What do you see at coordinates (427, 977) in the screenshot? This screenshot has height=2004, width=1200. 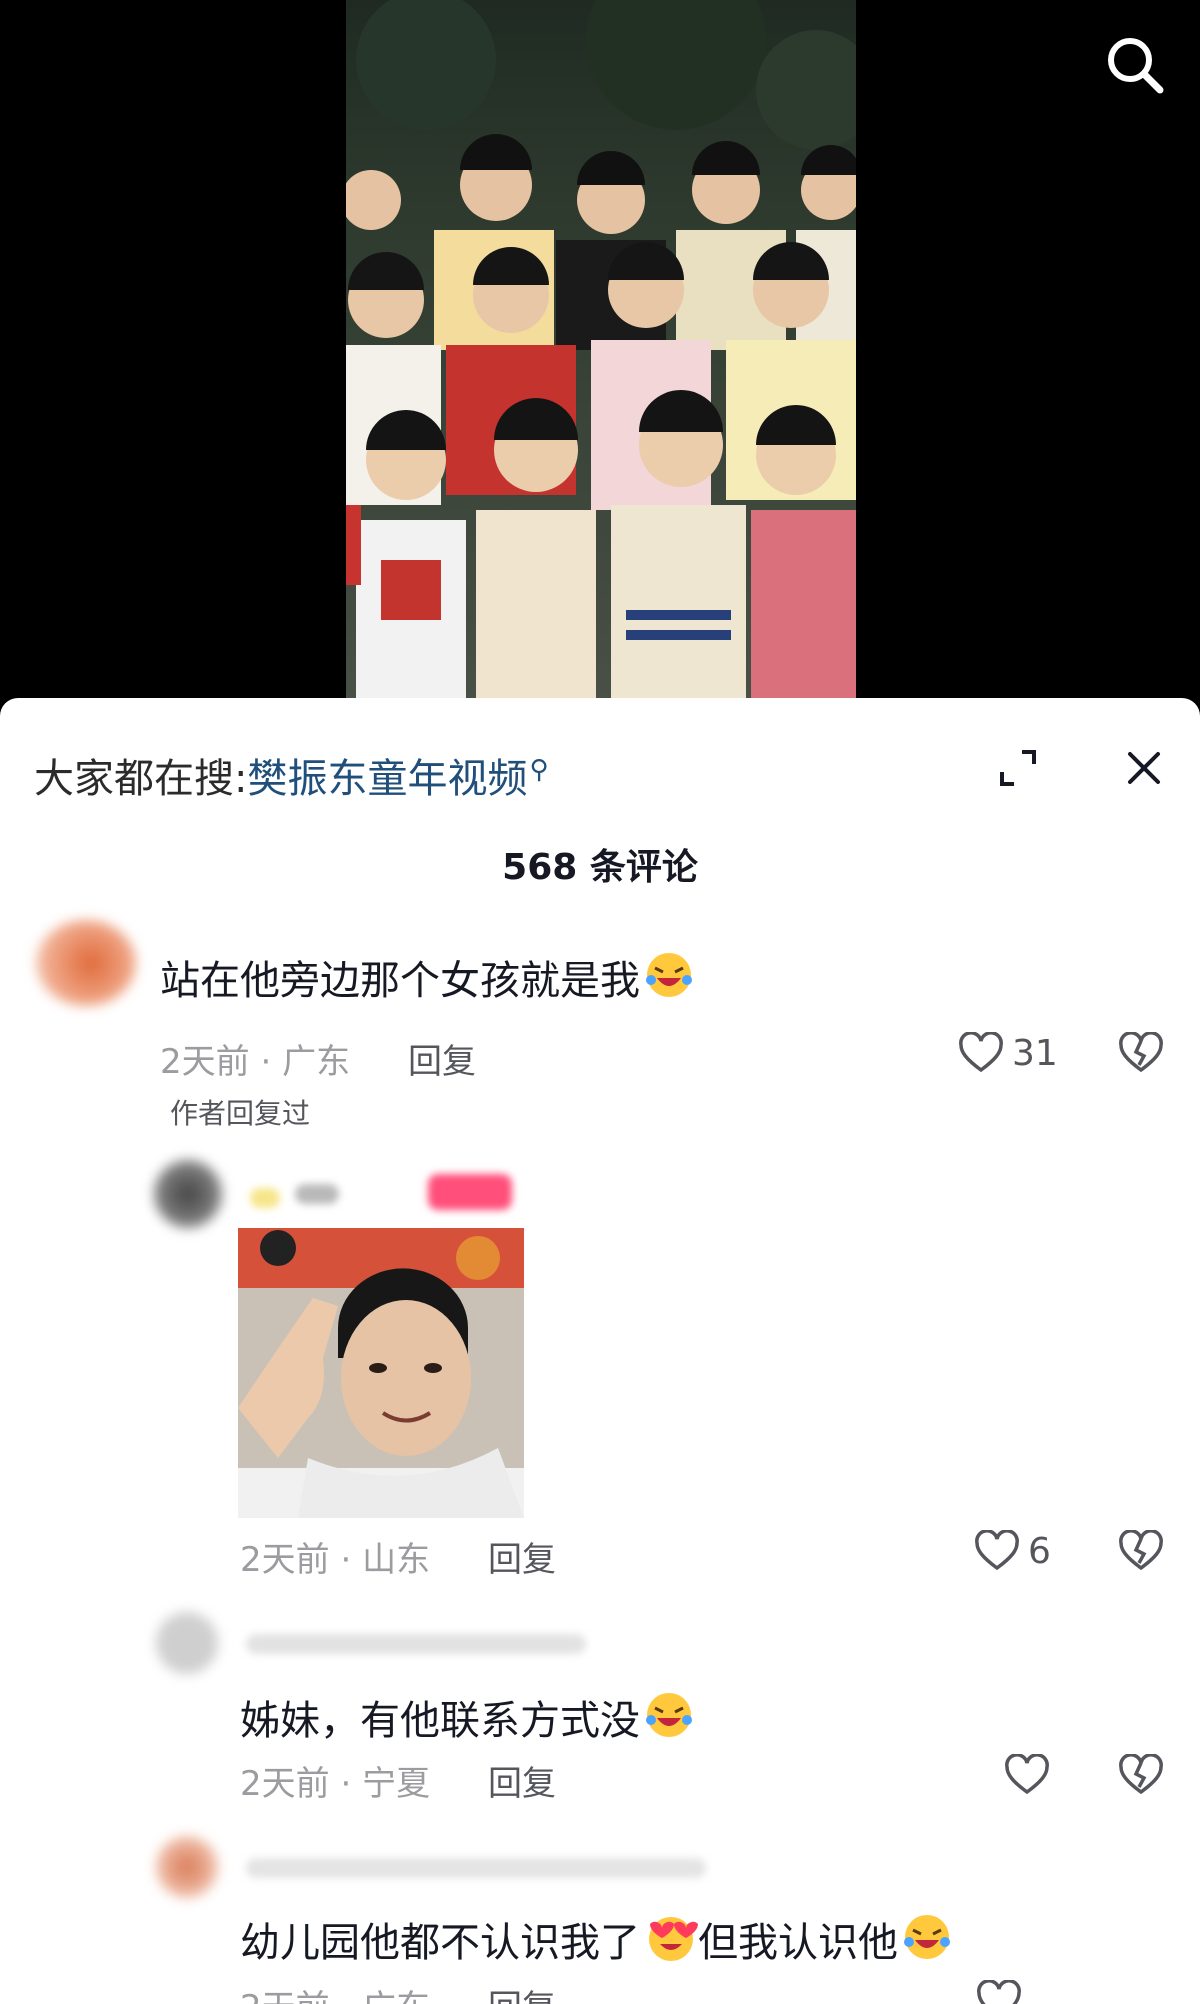 I see `comment-text: 站在他旁边那个女孩就是我` at bounding box center [427, 977].